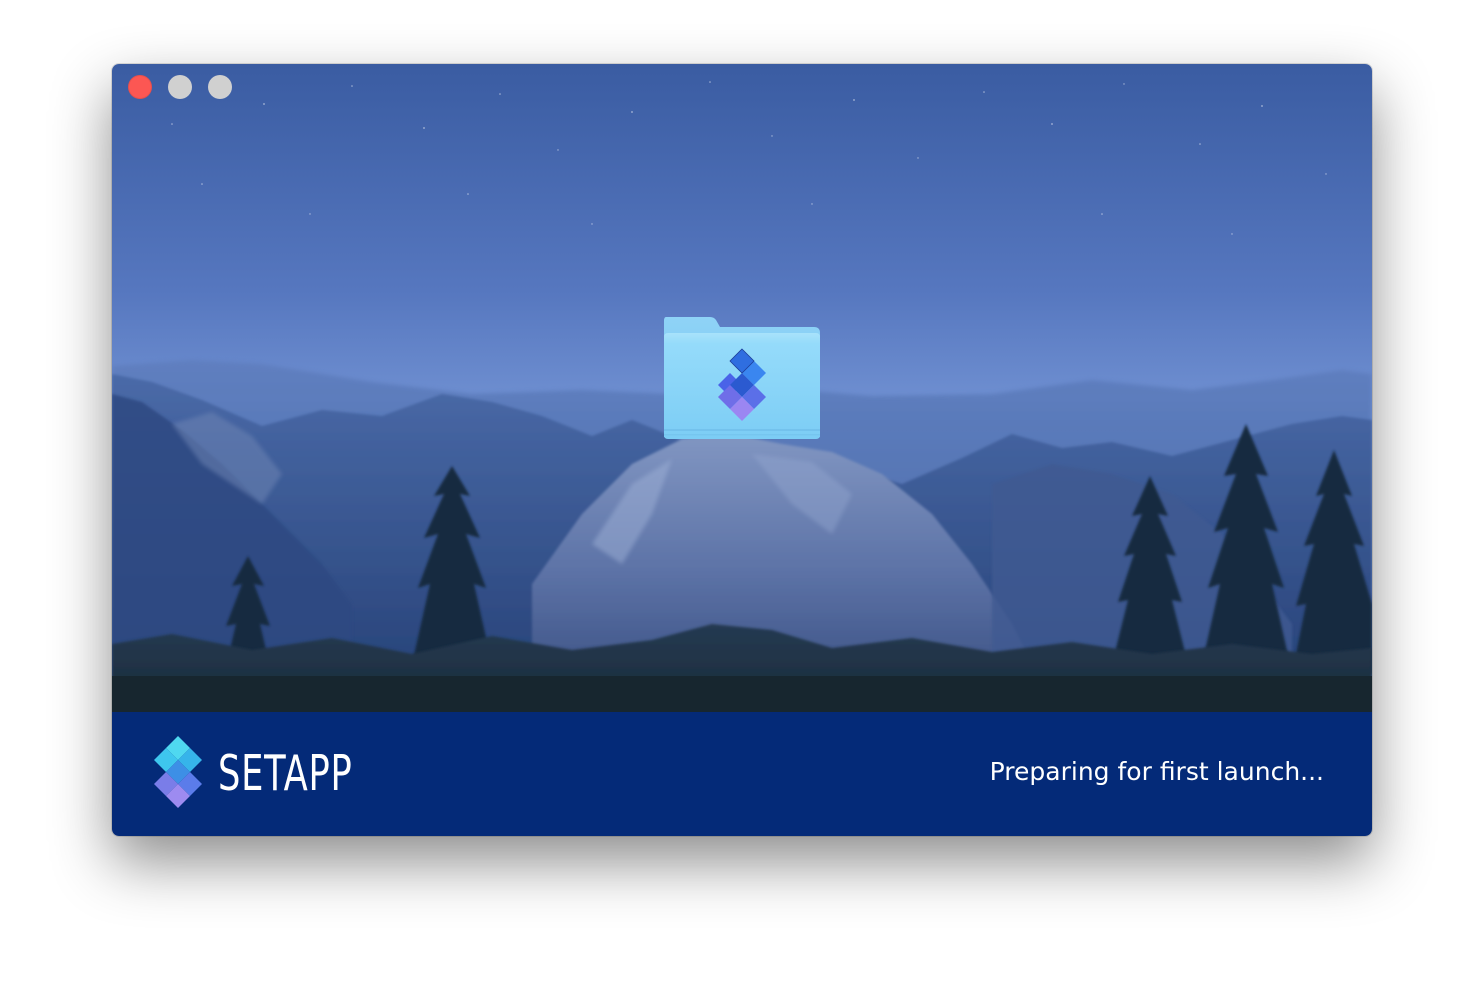  I want to click on setapp-folder-icon, so click(742, 380).